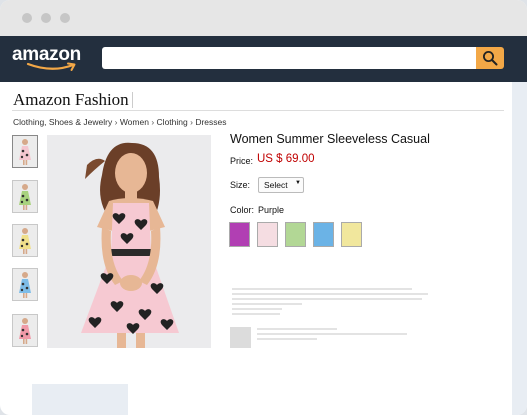  Describe the element at coordinates (240, 337) in the screenshot. I see `promo-image` at that location.